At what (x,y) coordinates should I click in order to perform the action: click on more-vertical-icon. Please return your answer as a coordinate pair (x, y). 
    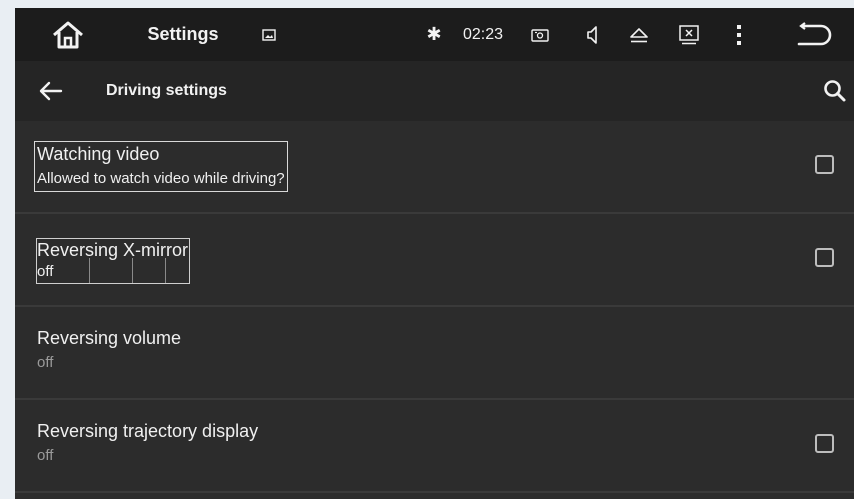
    Looking at the image, I should click on (739, 34).